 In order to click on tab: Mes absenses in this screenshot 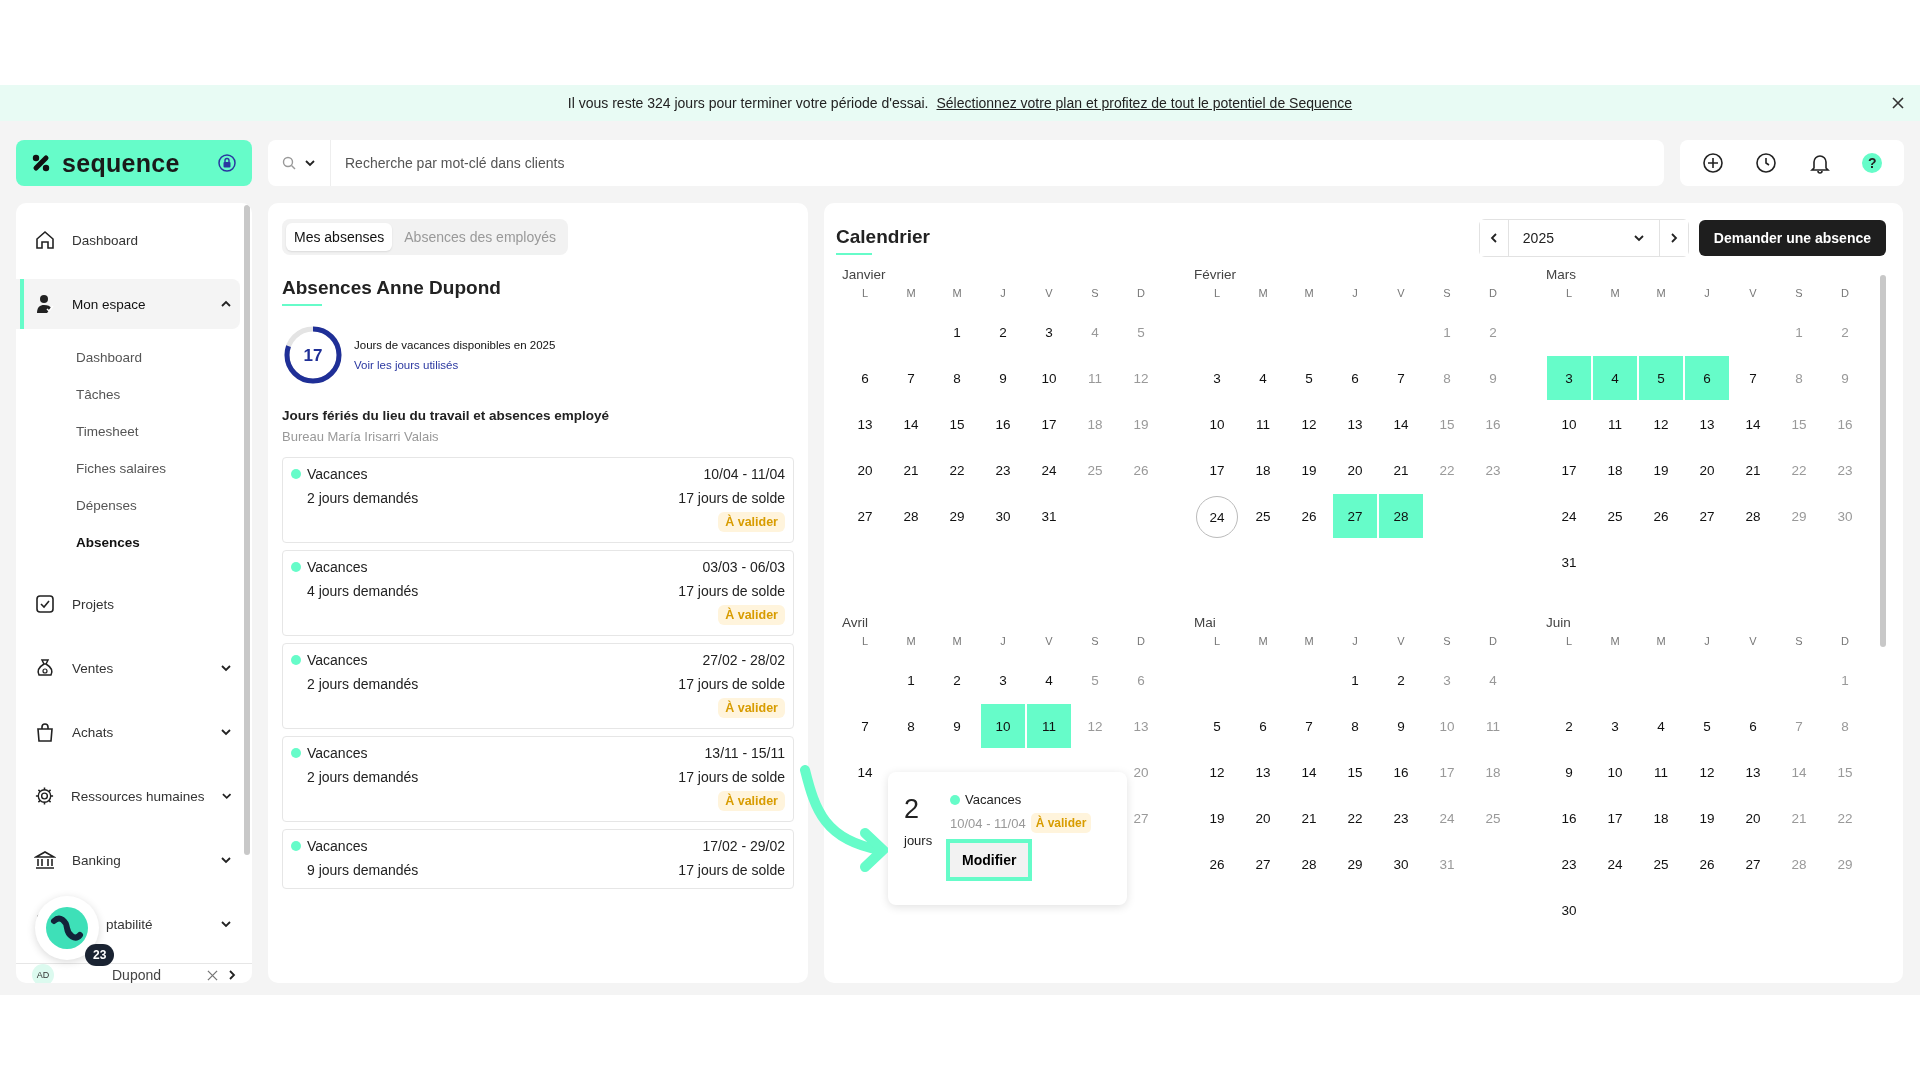, I will do `click(339, 237)`.